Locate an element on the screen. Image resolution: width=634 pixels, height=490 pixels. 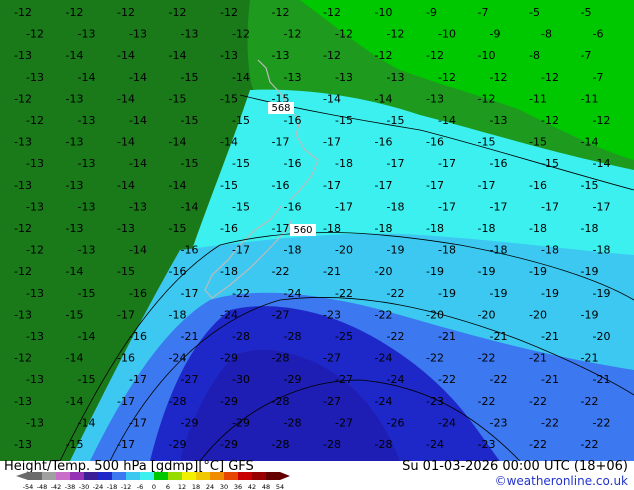
colorbar-tick: 54 is located at coordinates (280, 486).